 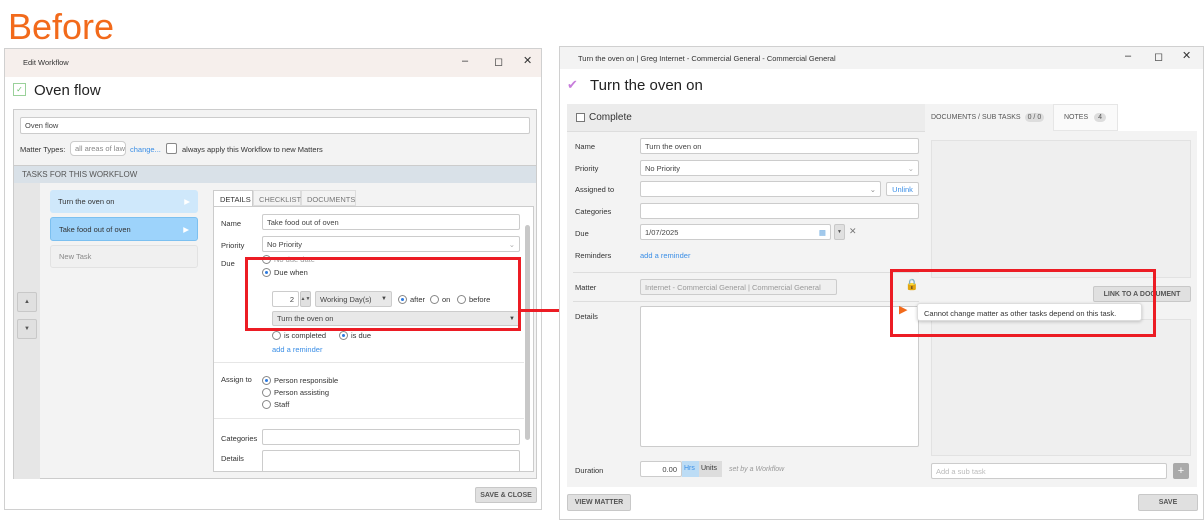 What do you see at coordinates (1049, 471) in the screenshot?
I see `add-subtask-input: Add a sub task` at bounding box center [1049, 471].